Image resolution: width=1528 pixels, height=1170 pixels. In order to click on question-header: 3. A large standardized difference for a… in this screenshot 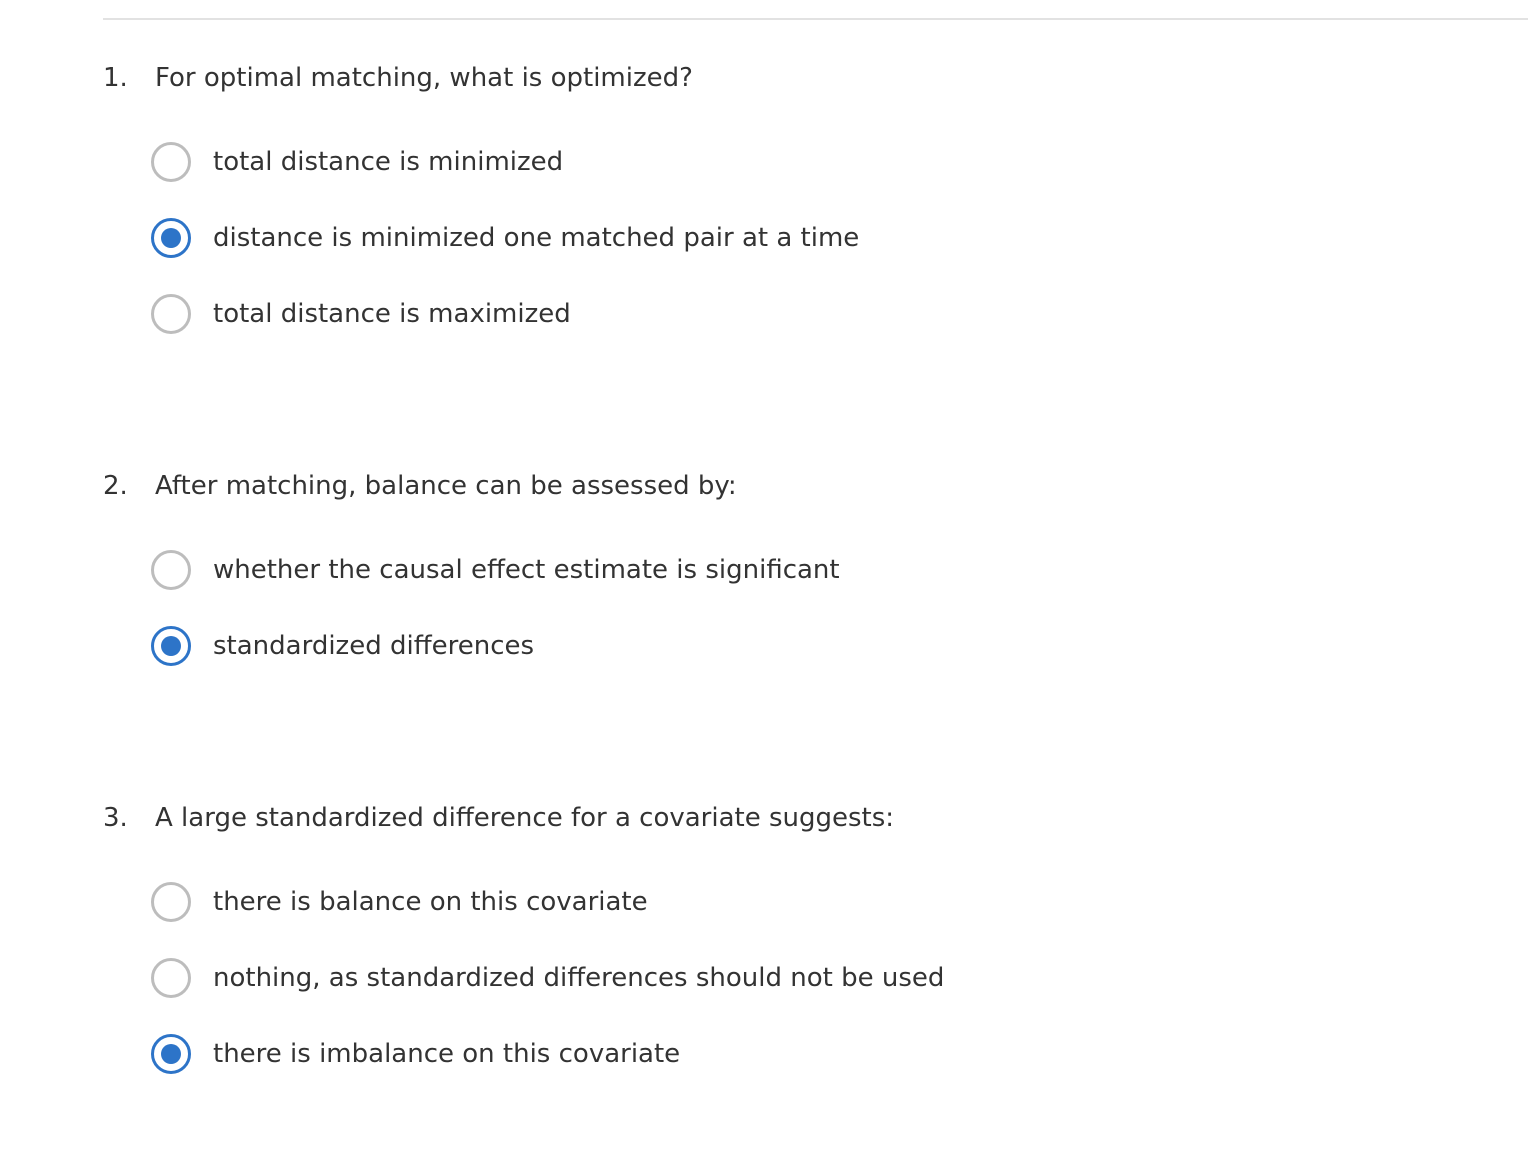, I will do `click(803, 818)`.